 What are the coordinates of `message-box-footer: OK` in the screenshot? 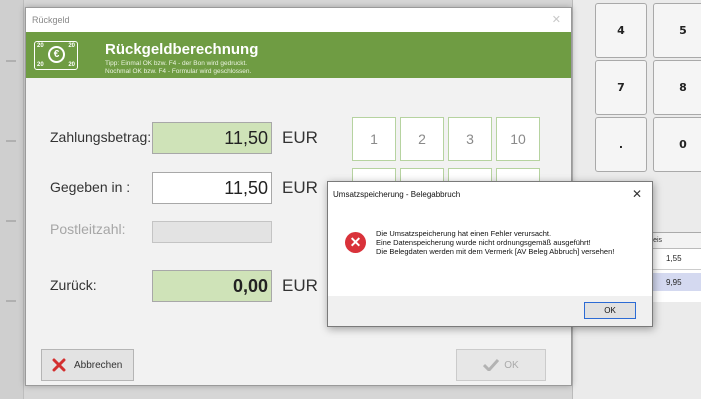 It's located at (490, 311).